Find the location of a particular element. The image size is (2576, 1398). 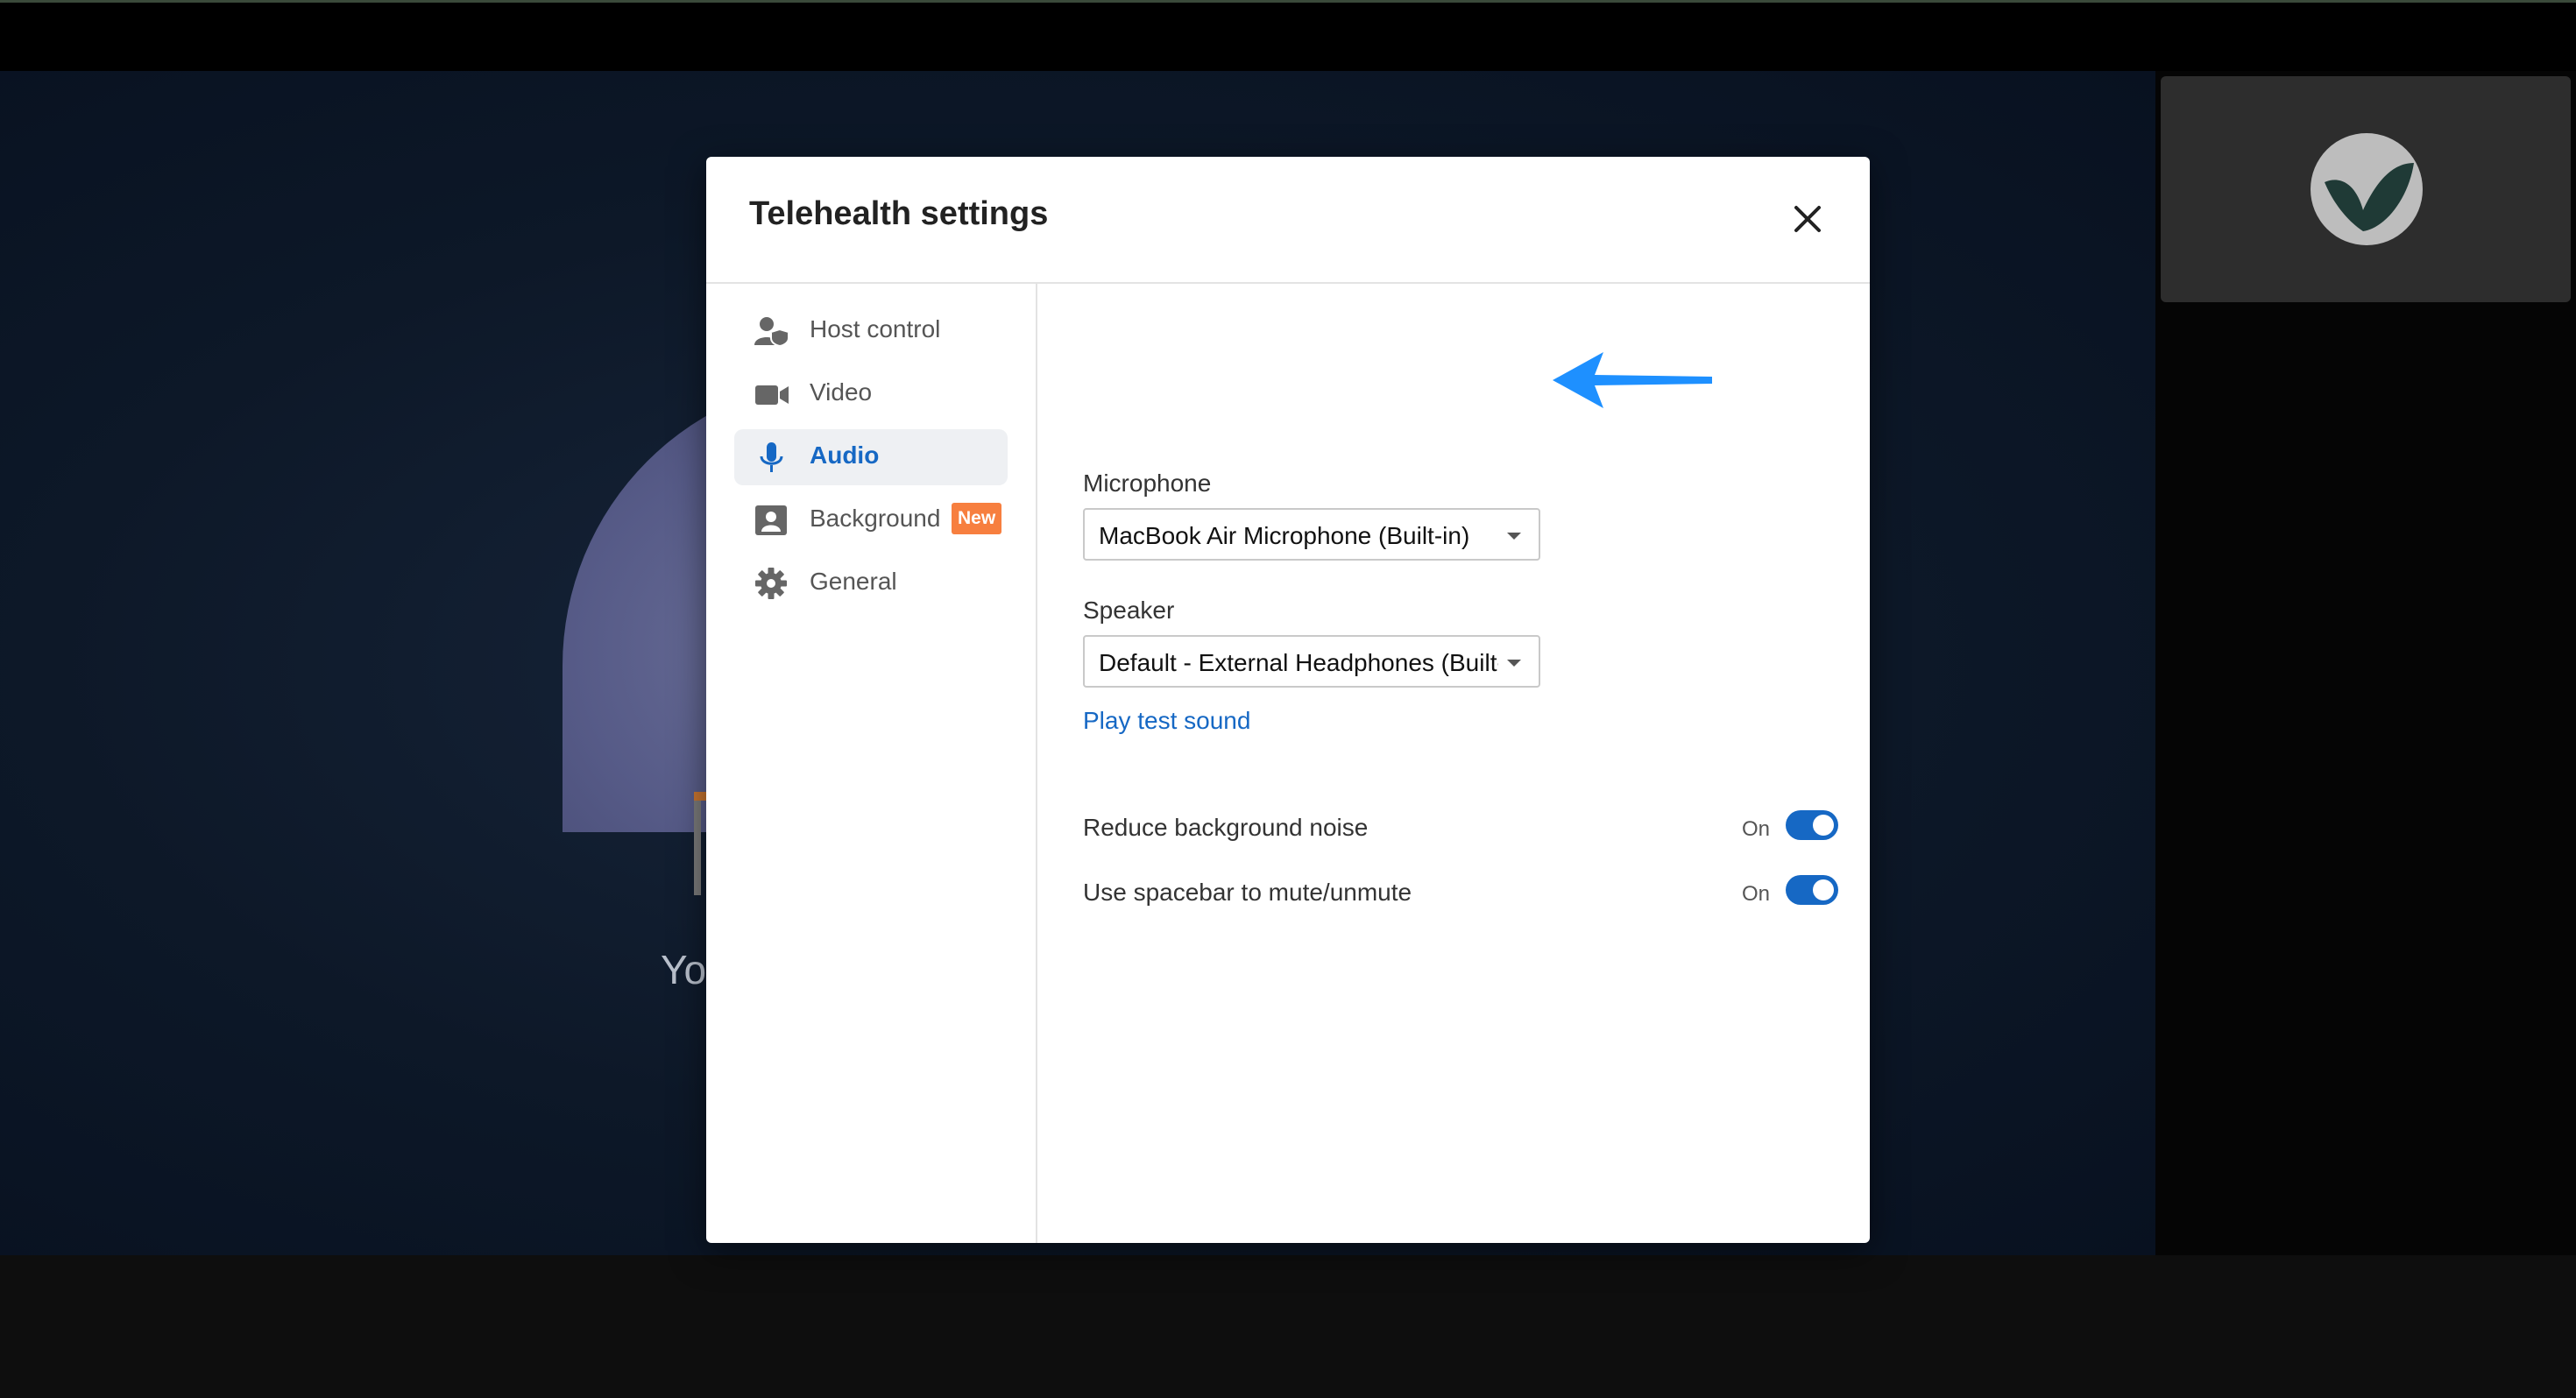

sidebar-item-label: Audio is located at coordinates (845, 455).